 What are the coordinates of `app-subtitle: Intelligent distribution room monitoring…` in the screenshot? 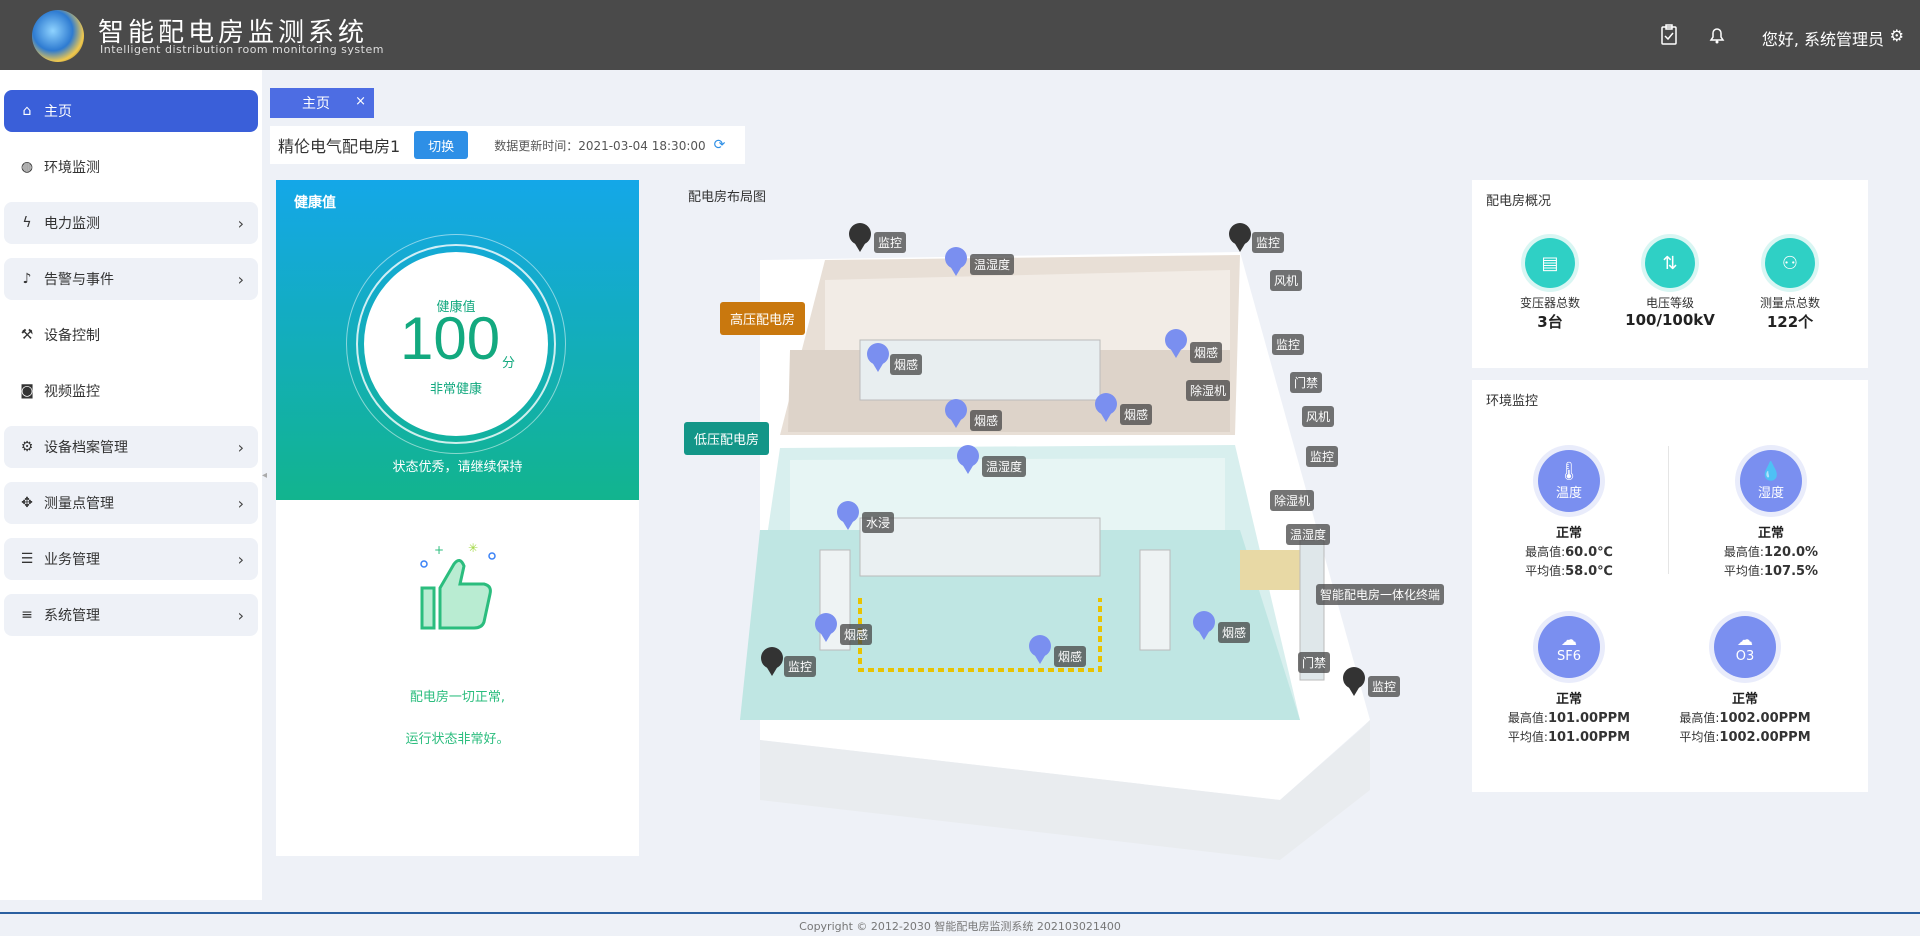 It's located at (242, 49).